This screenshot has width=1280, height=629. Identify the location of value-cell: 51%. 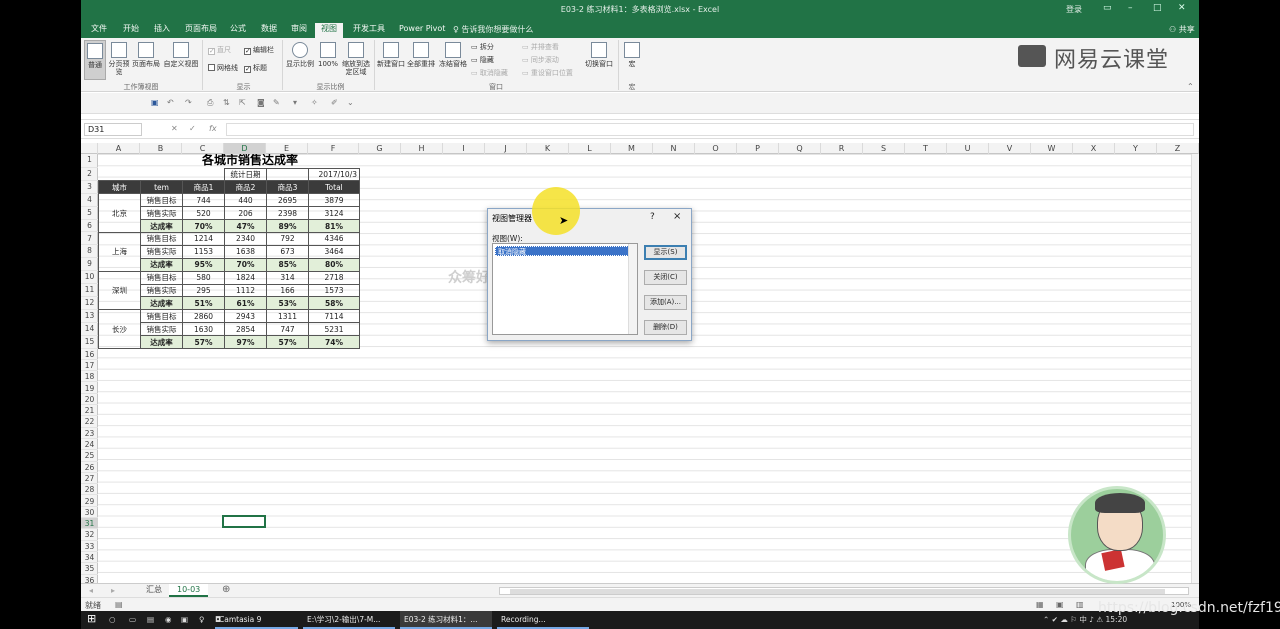
(203, 303).